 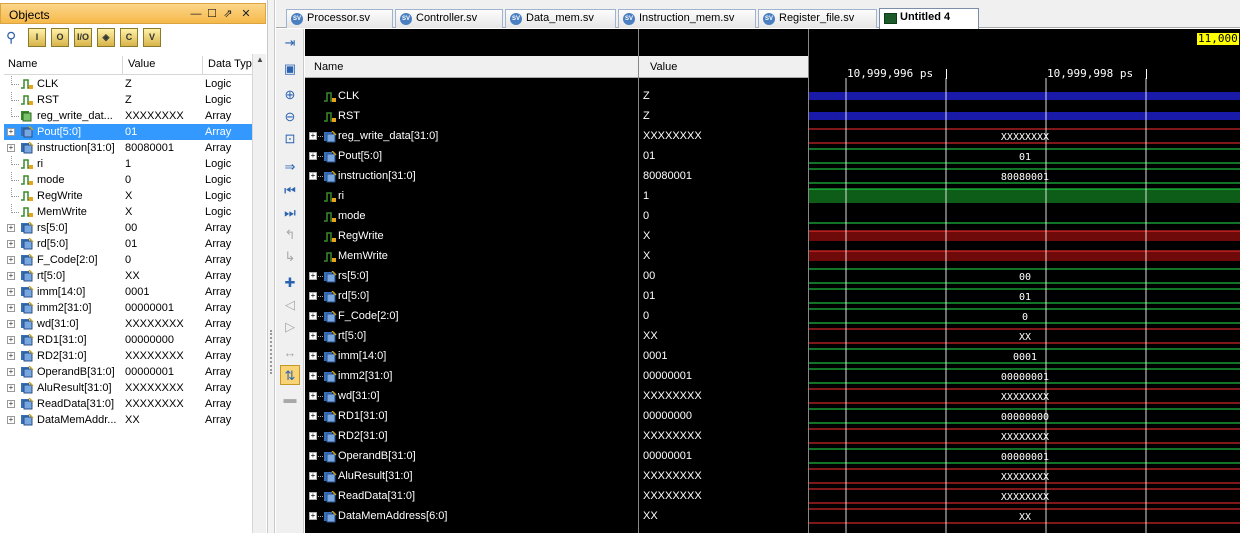 What do you see at coordinates (471, 256) in the screenshot?
I see `wave-row-memwrite: MemWrite` at bounding box center [471, 256].